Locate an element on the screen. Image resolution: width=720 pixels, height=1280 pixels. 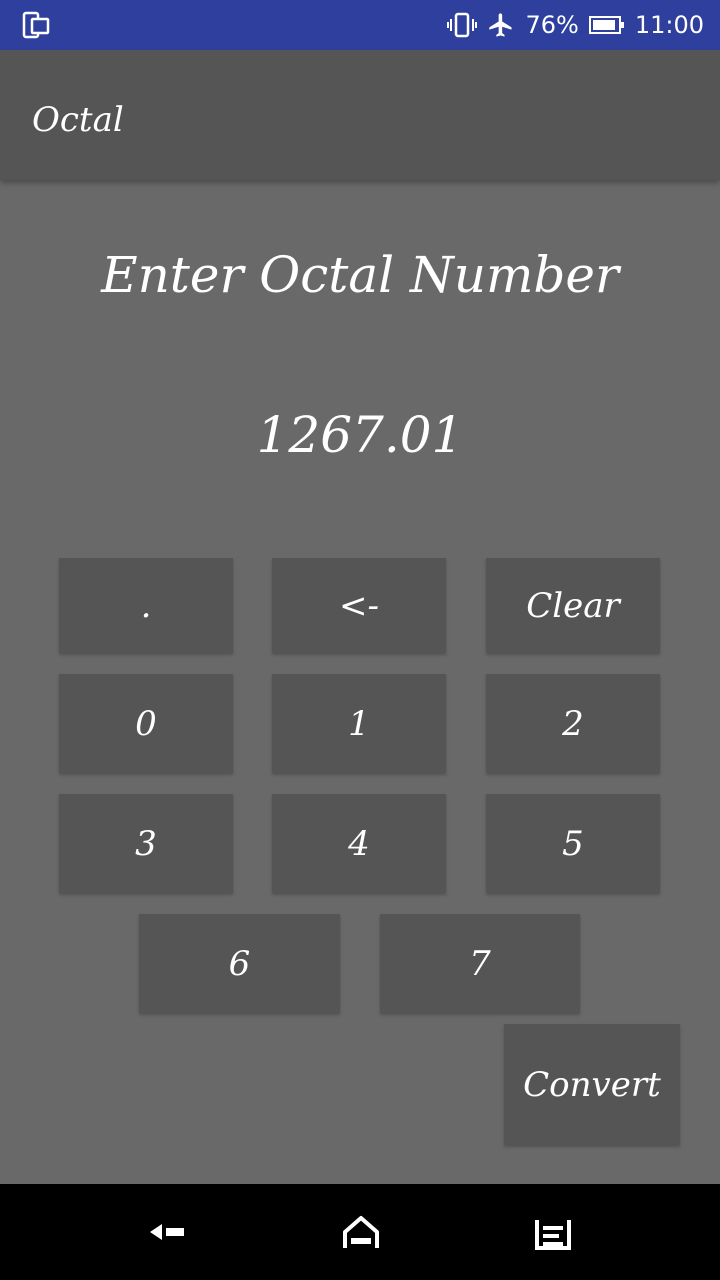
digit-7-button: 7 is located at coordinates (480, 963).